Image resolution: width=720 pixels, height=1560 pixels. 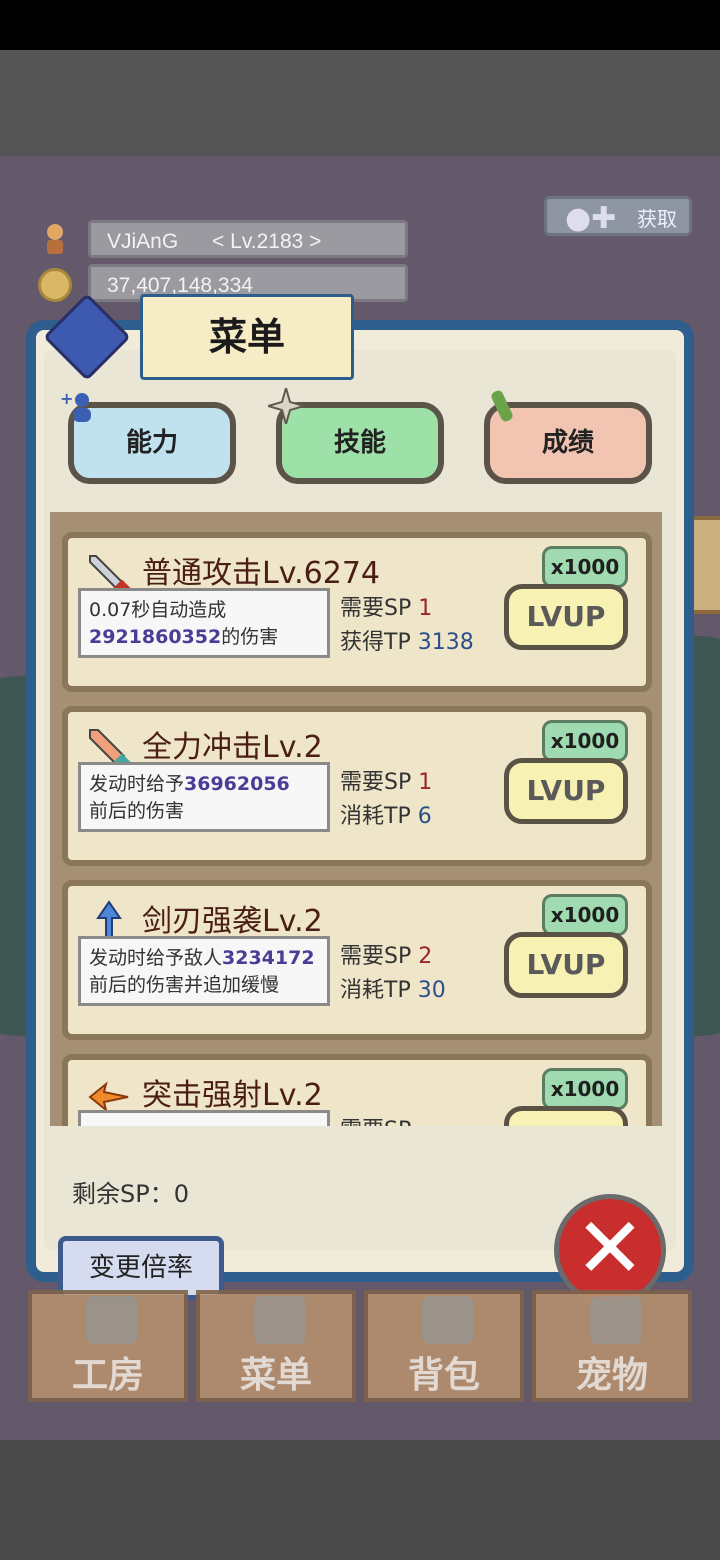 I want to click on bottom-band, so click(x=360, y=1500).